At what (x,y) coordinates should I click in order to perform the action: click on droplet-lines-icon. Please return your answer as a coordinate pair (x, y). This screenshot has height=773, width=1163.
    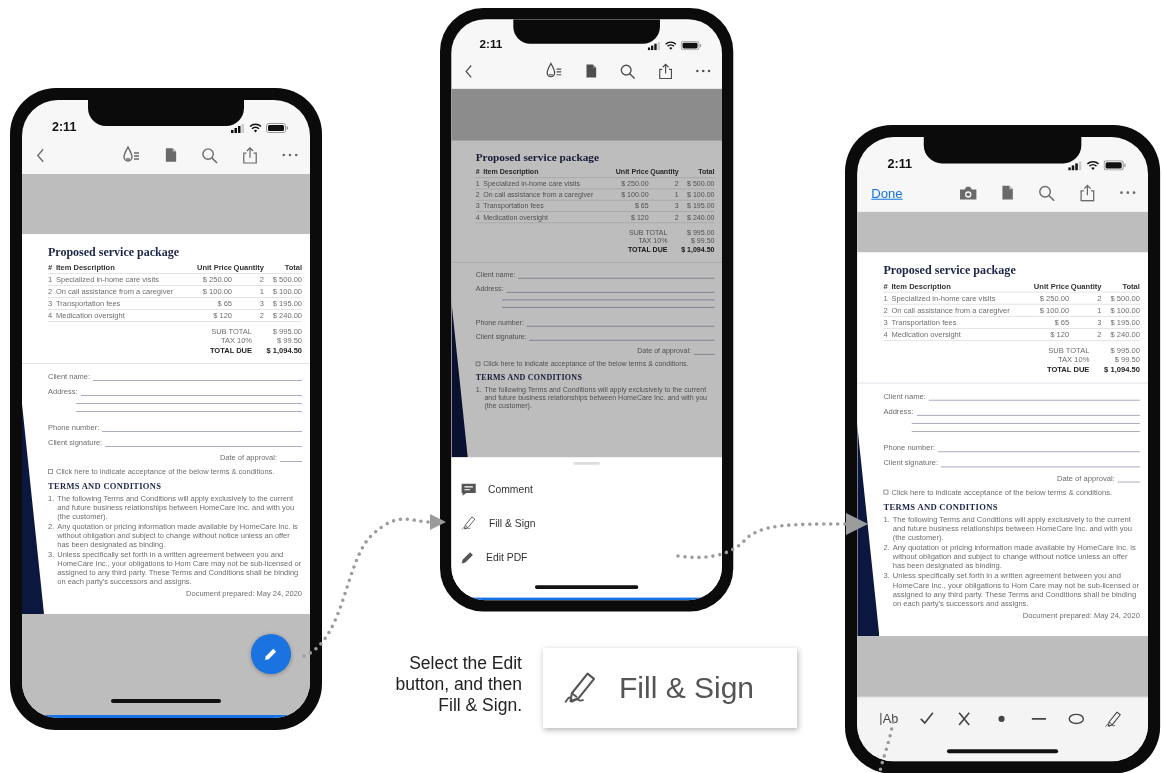
    Looking at the image, I should click on (131, 155).